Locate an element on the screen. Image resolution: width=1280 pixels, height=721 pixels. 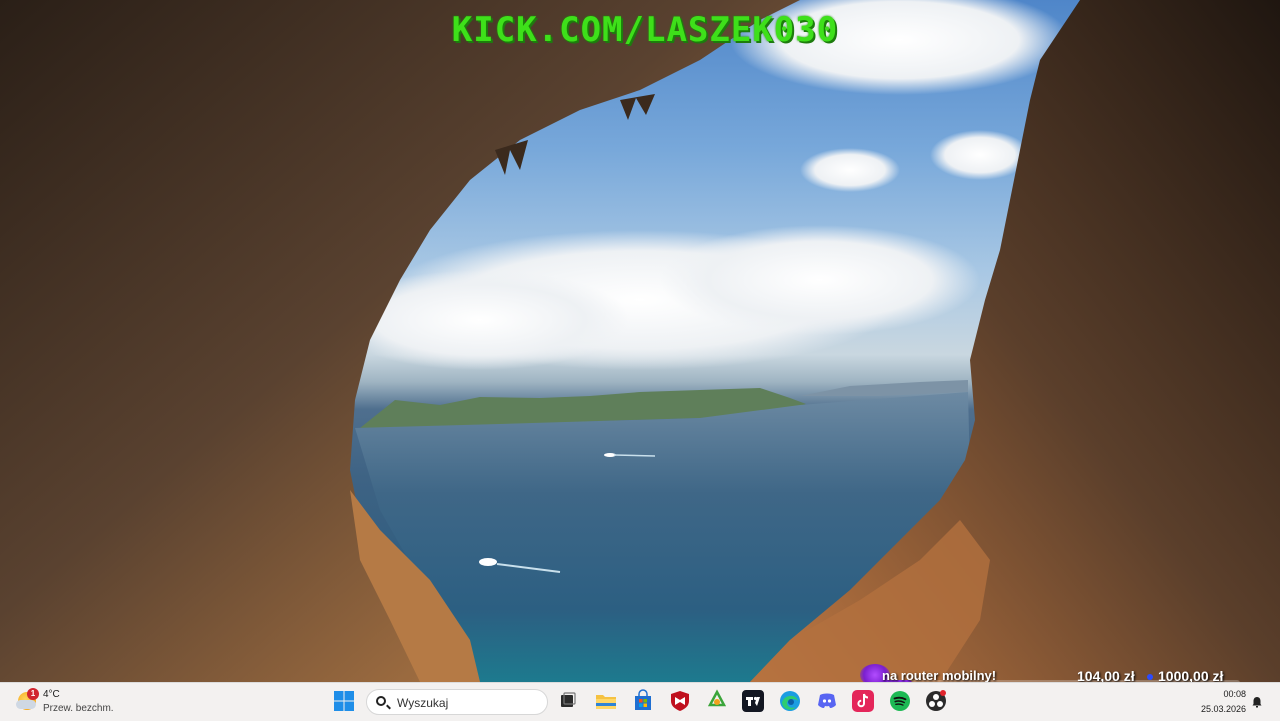
weather-temperature: 4°C is located at coordinates (51, 694).